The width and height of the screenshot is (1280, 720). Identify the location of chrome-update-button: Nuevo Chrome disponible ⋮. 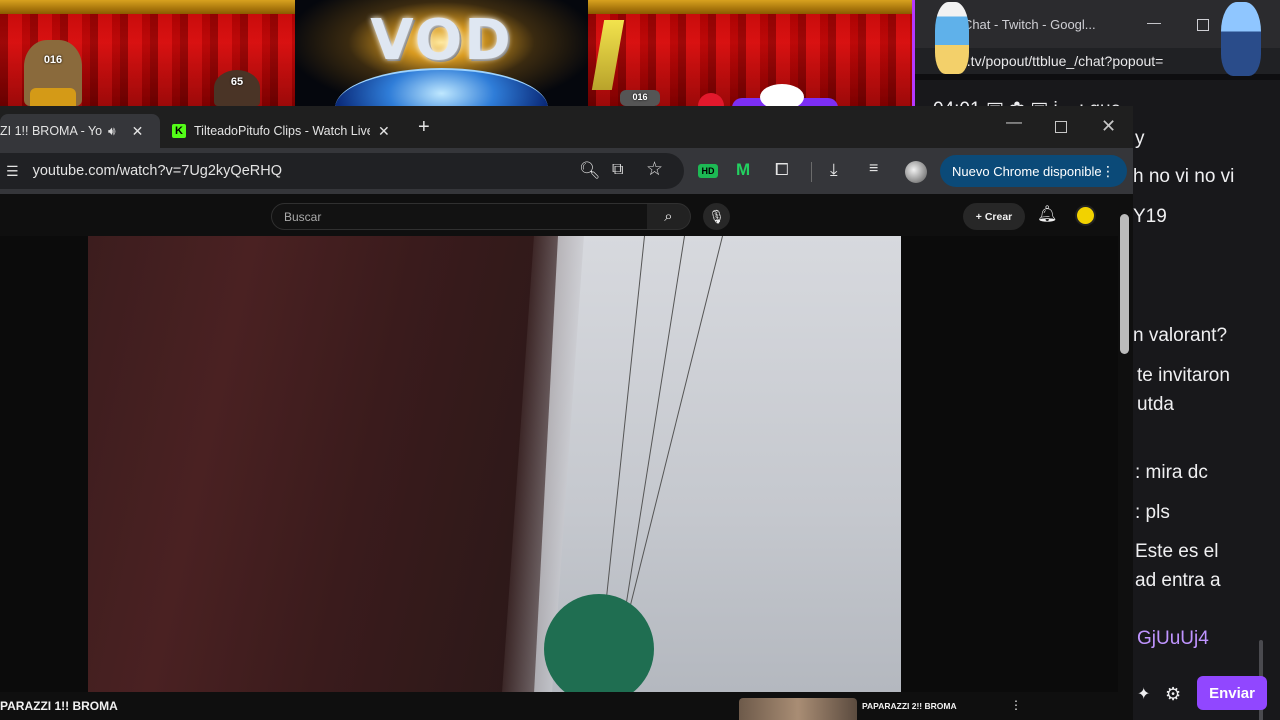
(1033, 171).